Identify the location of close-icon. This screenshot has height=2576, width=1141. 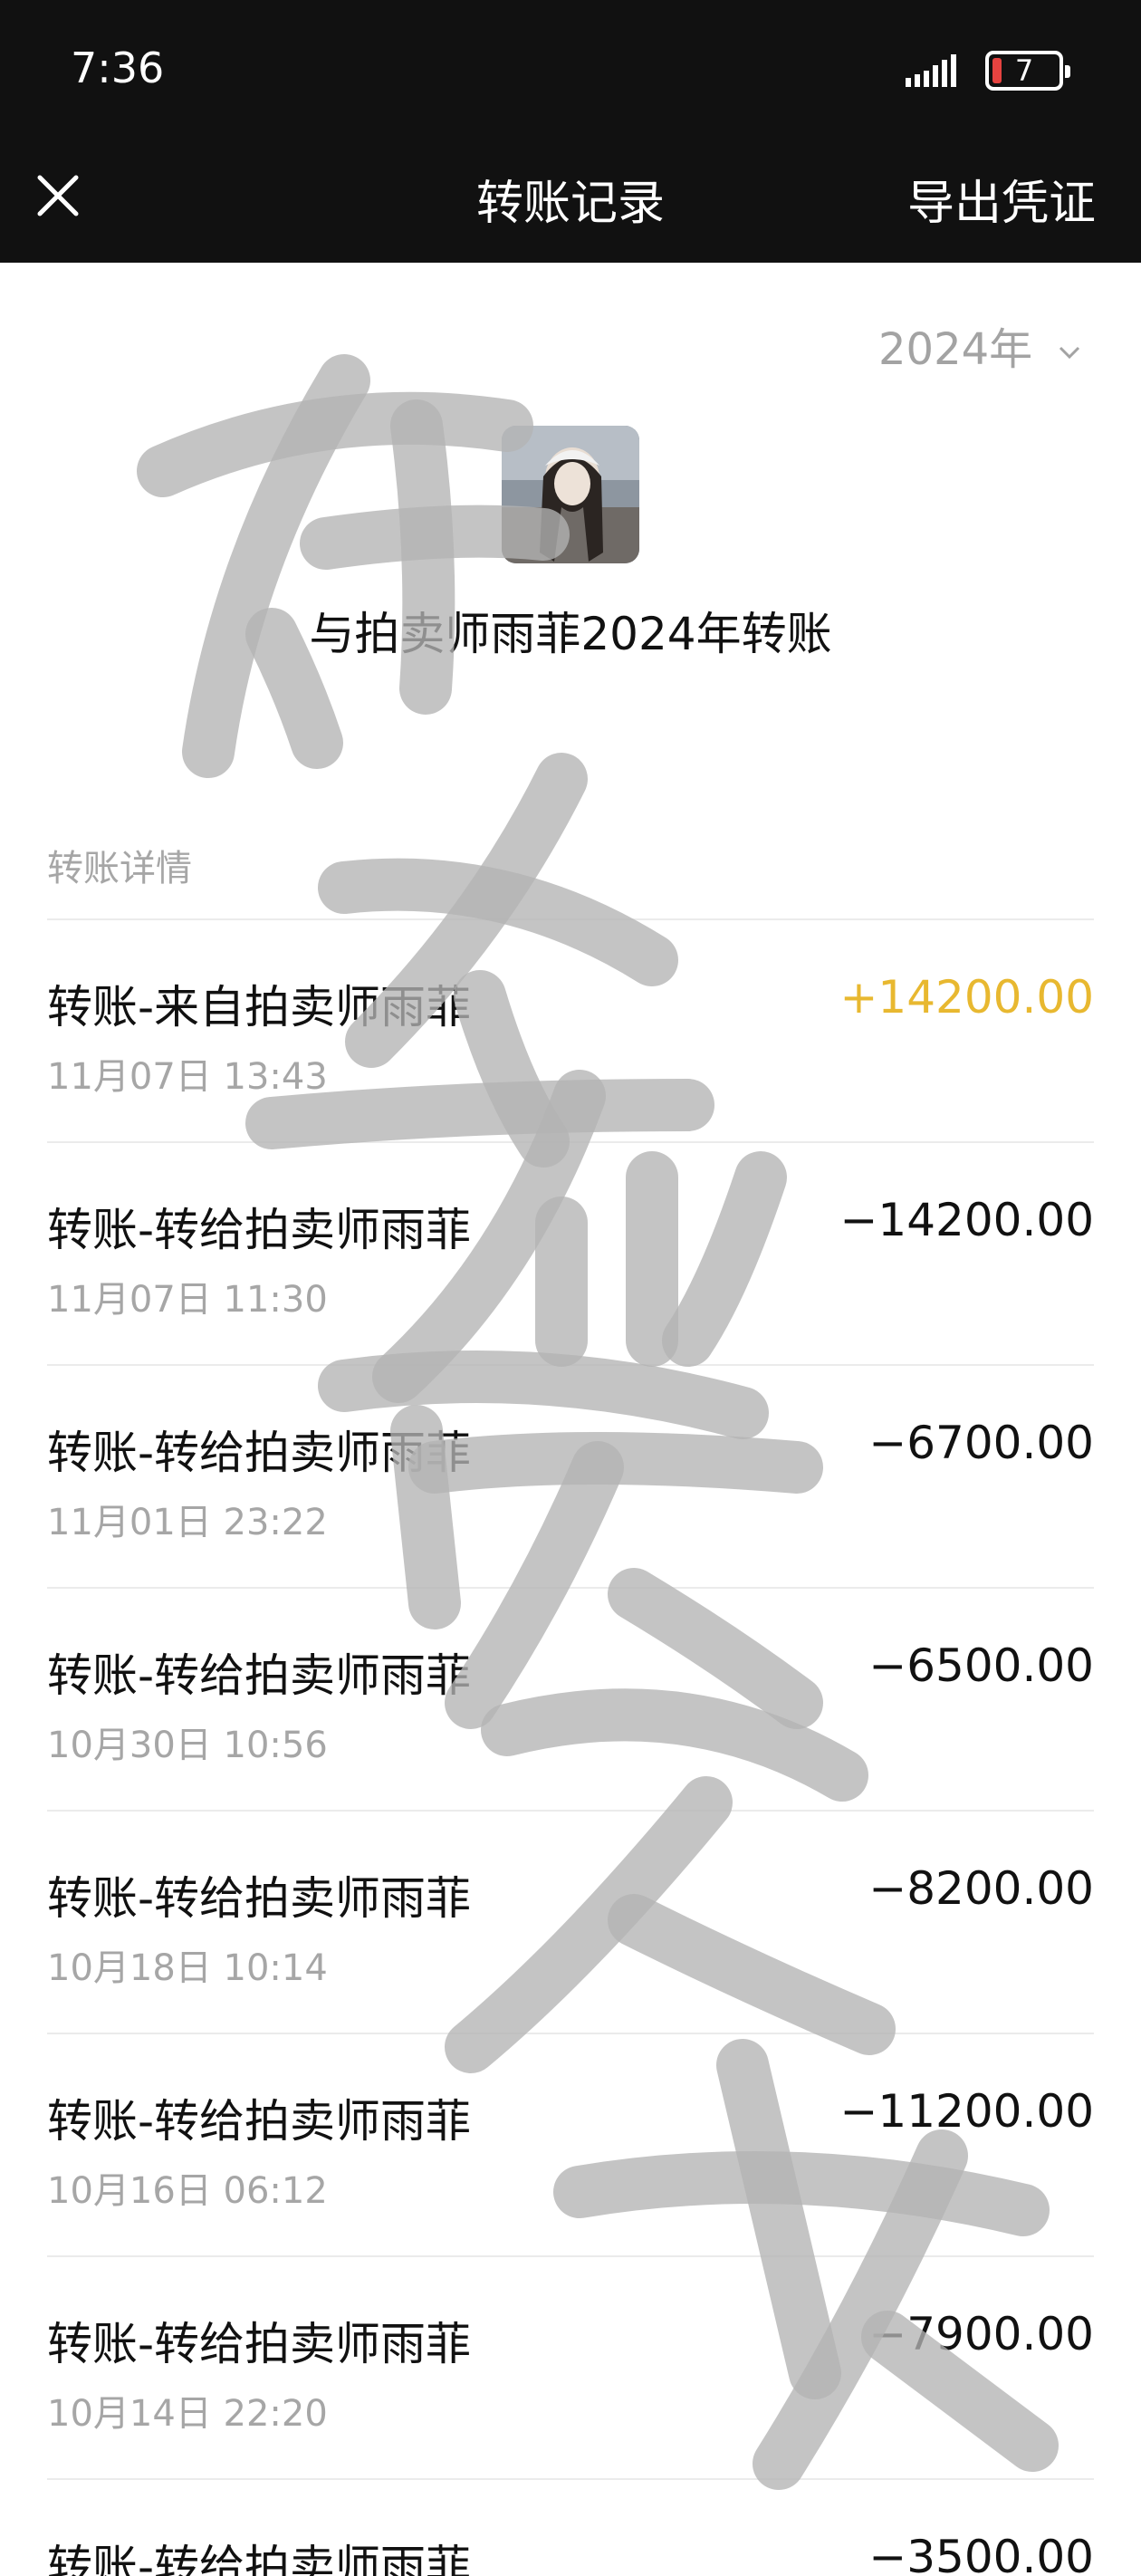
(58, 195).